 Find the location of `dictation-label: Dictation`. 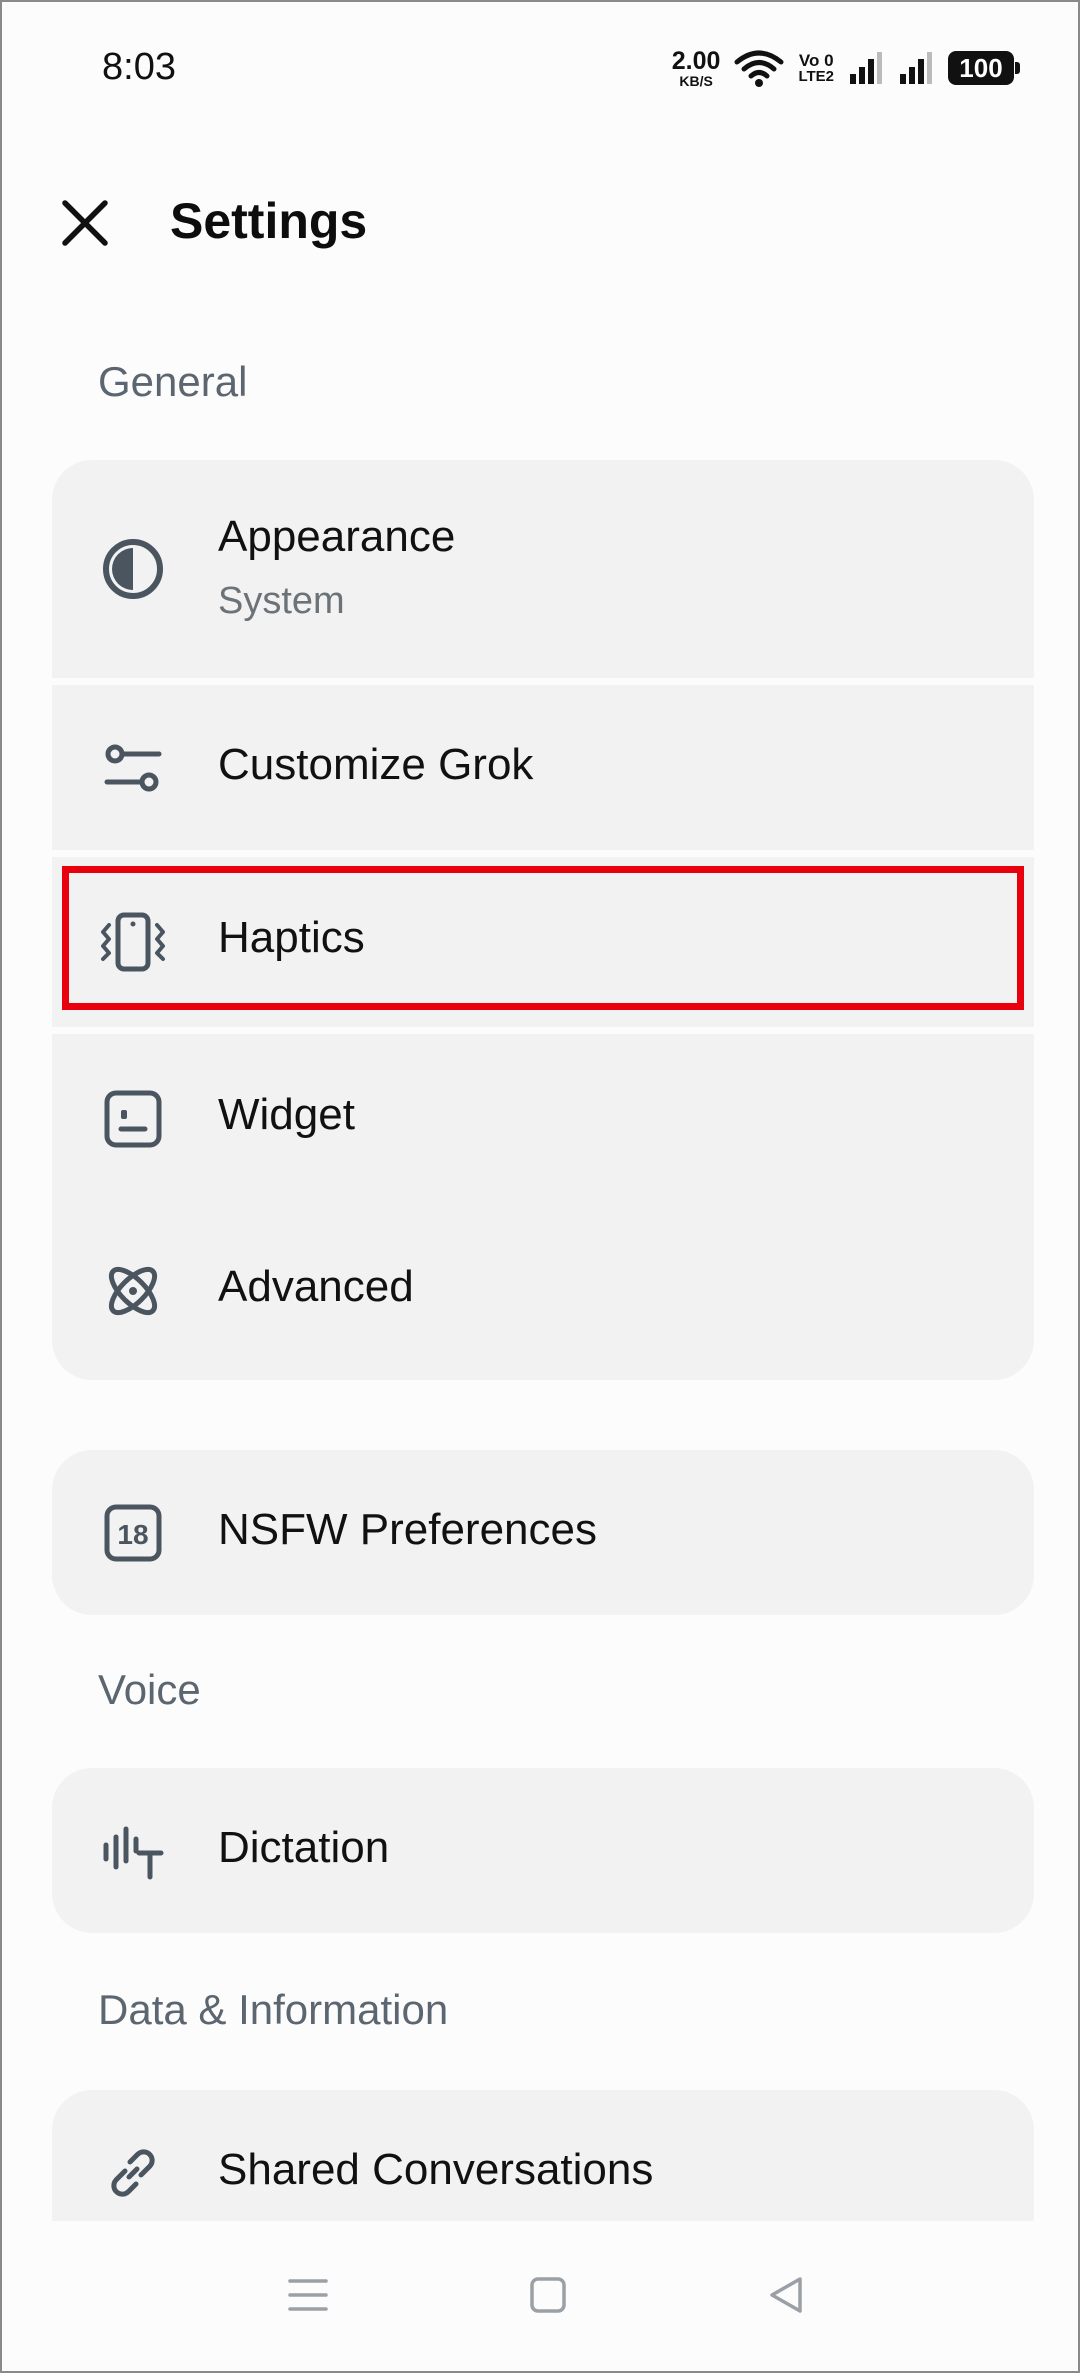

dictation-label: Dictation is located at coordinates (304, 1847).